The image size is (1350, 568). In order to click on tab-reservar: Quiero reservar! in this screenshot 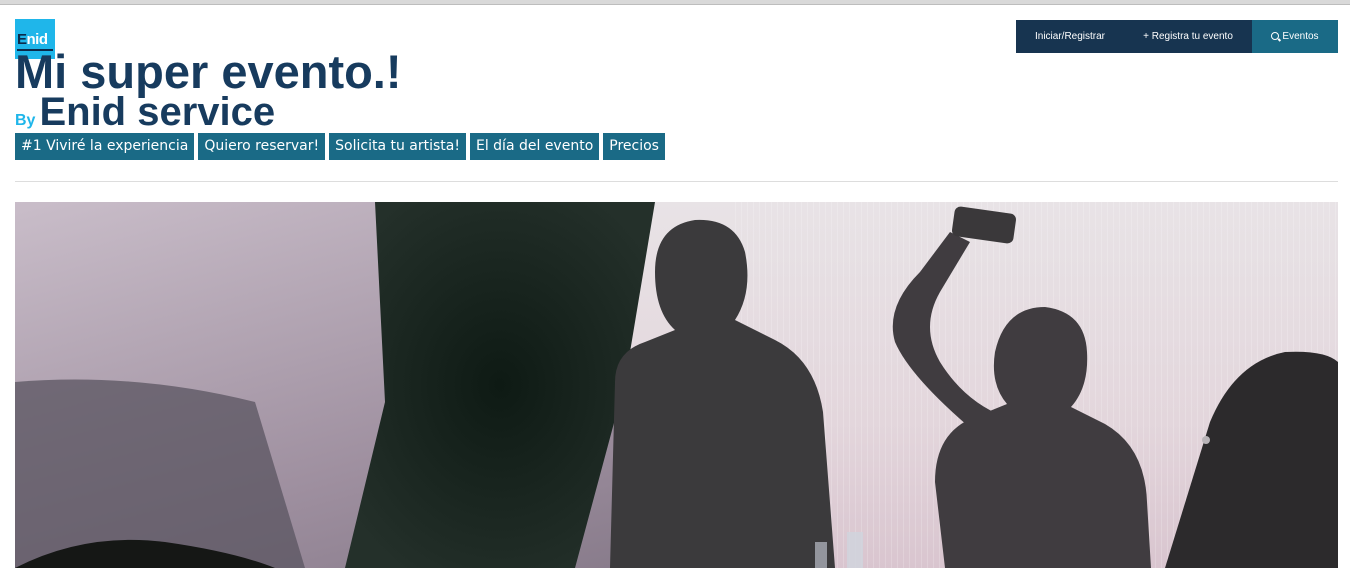, I will do `click(262, 146)`.